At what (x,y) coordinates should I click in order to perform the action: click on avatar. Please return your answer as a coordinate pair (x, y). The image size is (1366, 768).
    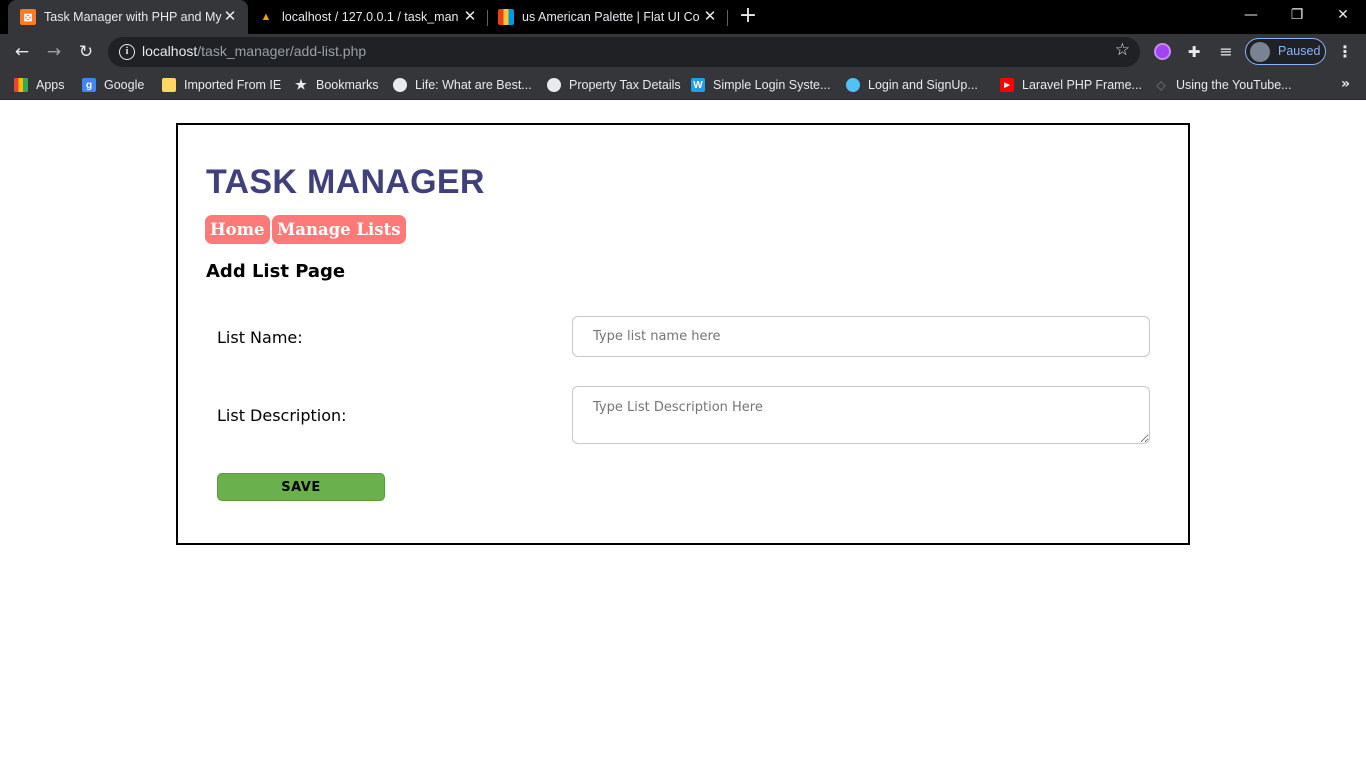
    Looking at the image, I should click on (1260, 52).